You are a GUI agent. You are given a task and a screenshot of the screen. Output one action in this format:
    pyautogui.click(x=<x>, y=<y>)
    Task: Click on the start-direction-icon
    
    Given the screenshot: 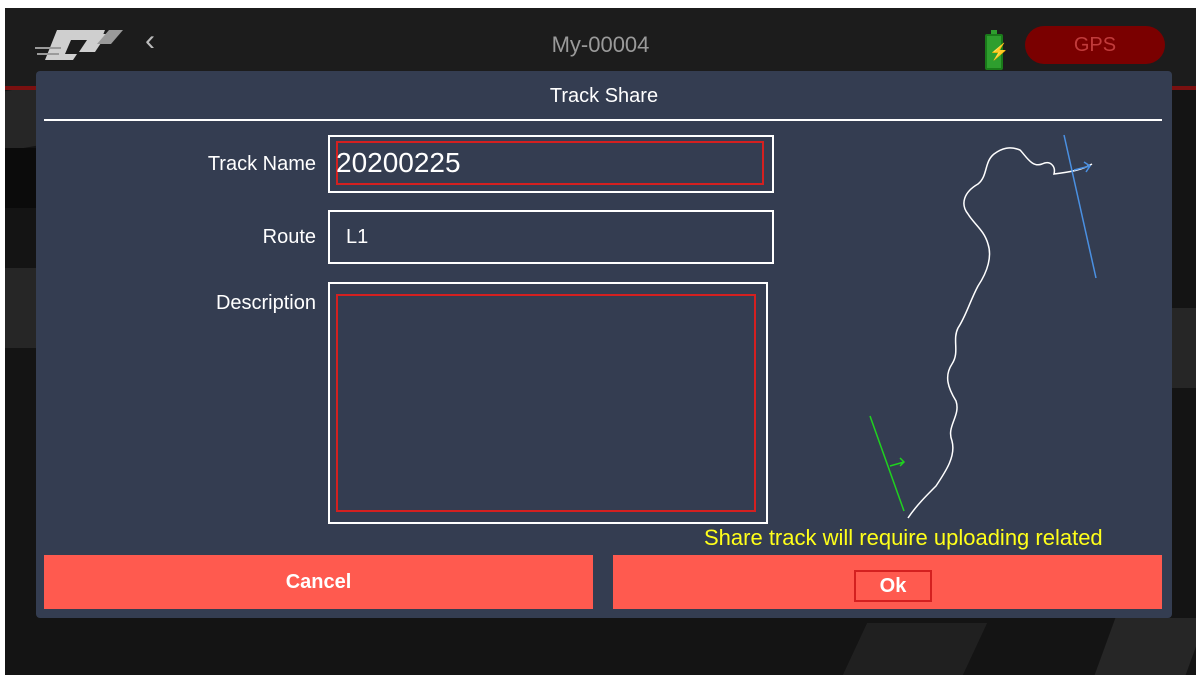 What is the action you would take?
    pyautogui.click(x=897, y=462)
    